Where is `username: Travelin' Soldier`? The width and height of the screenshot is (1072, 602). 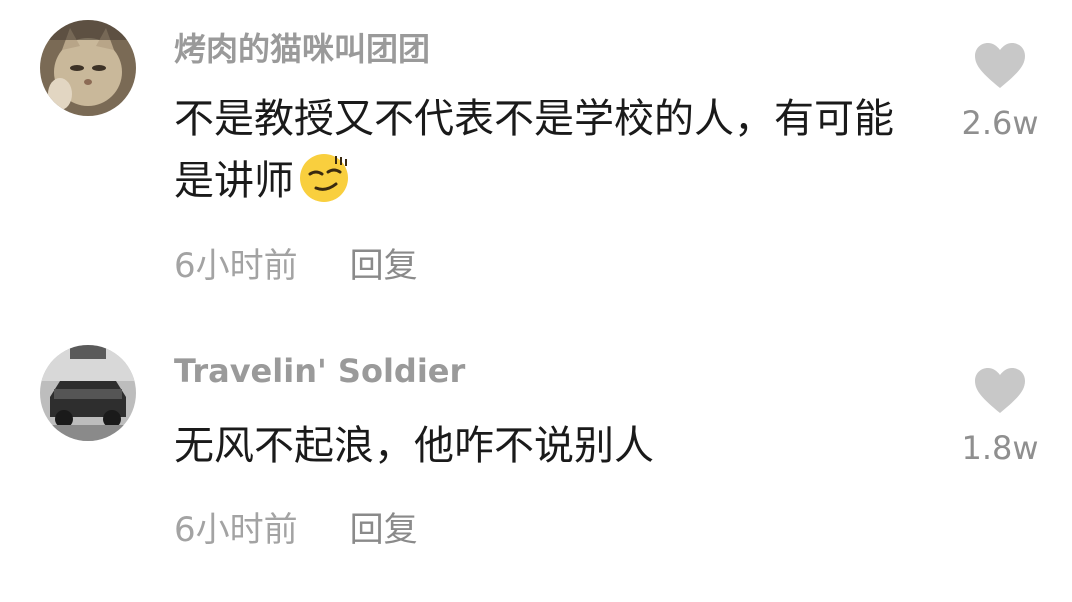 username: Travelin' Soldier is located at coordinates (319, 371).